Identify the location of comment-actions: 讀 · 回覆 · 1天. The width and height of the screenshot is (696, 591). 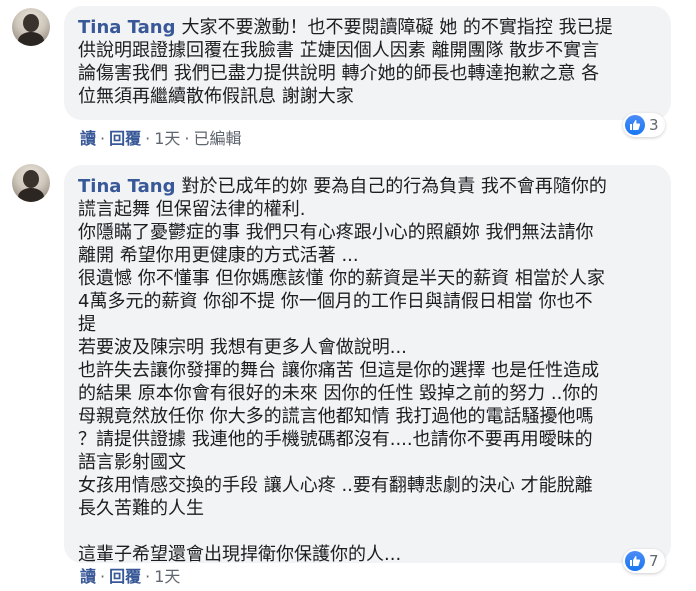
(130, 575).